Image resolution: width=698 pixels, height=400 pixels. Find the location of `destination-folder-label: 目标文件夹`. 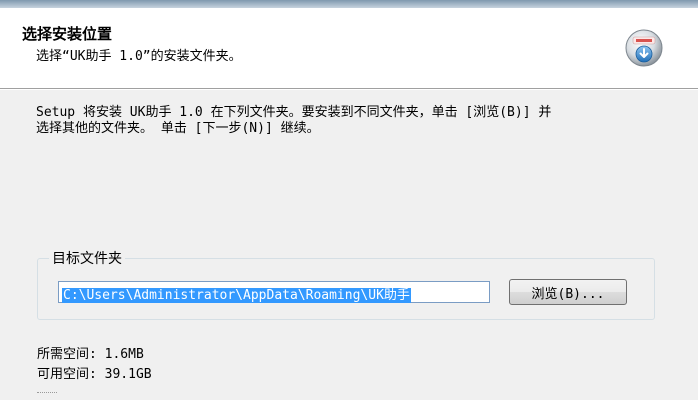

destination-folder-label: 目标文件夹 is located at coordinates (87, 258).